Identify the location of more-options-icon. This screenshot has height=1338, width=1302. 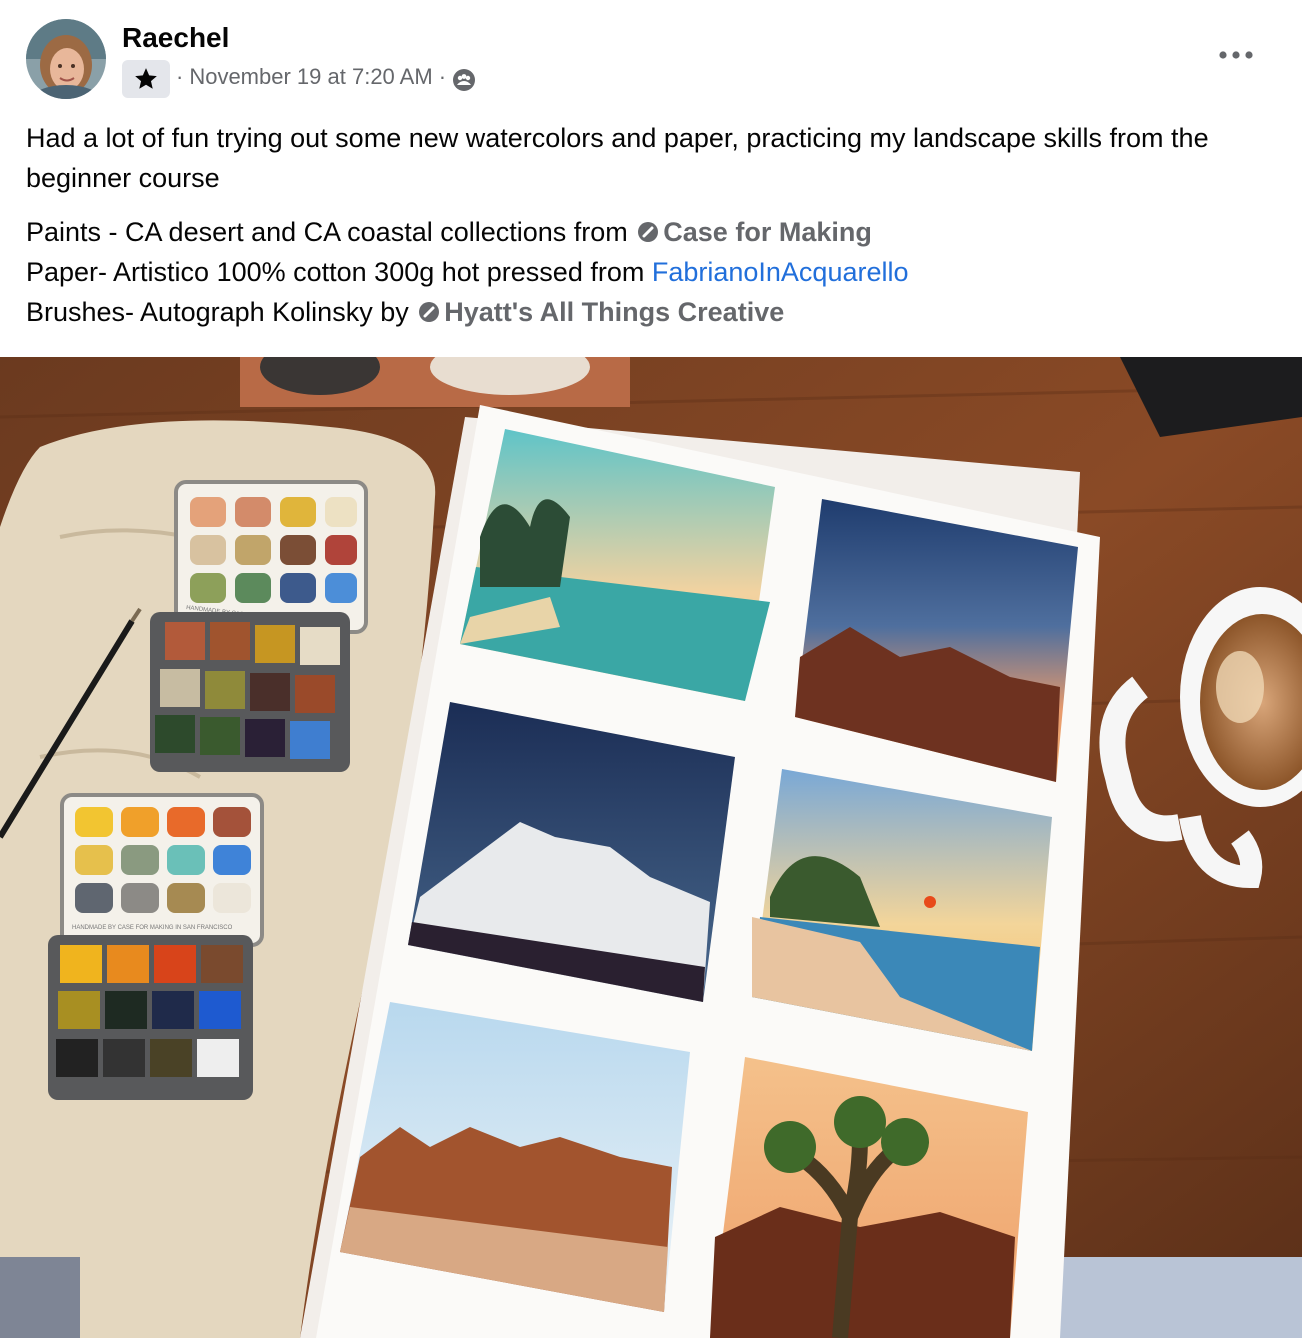
(1236, 55).